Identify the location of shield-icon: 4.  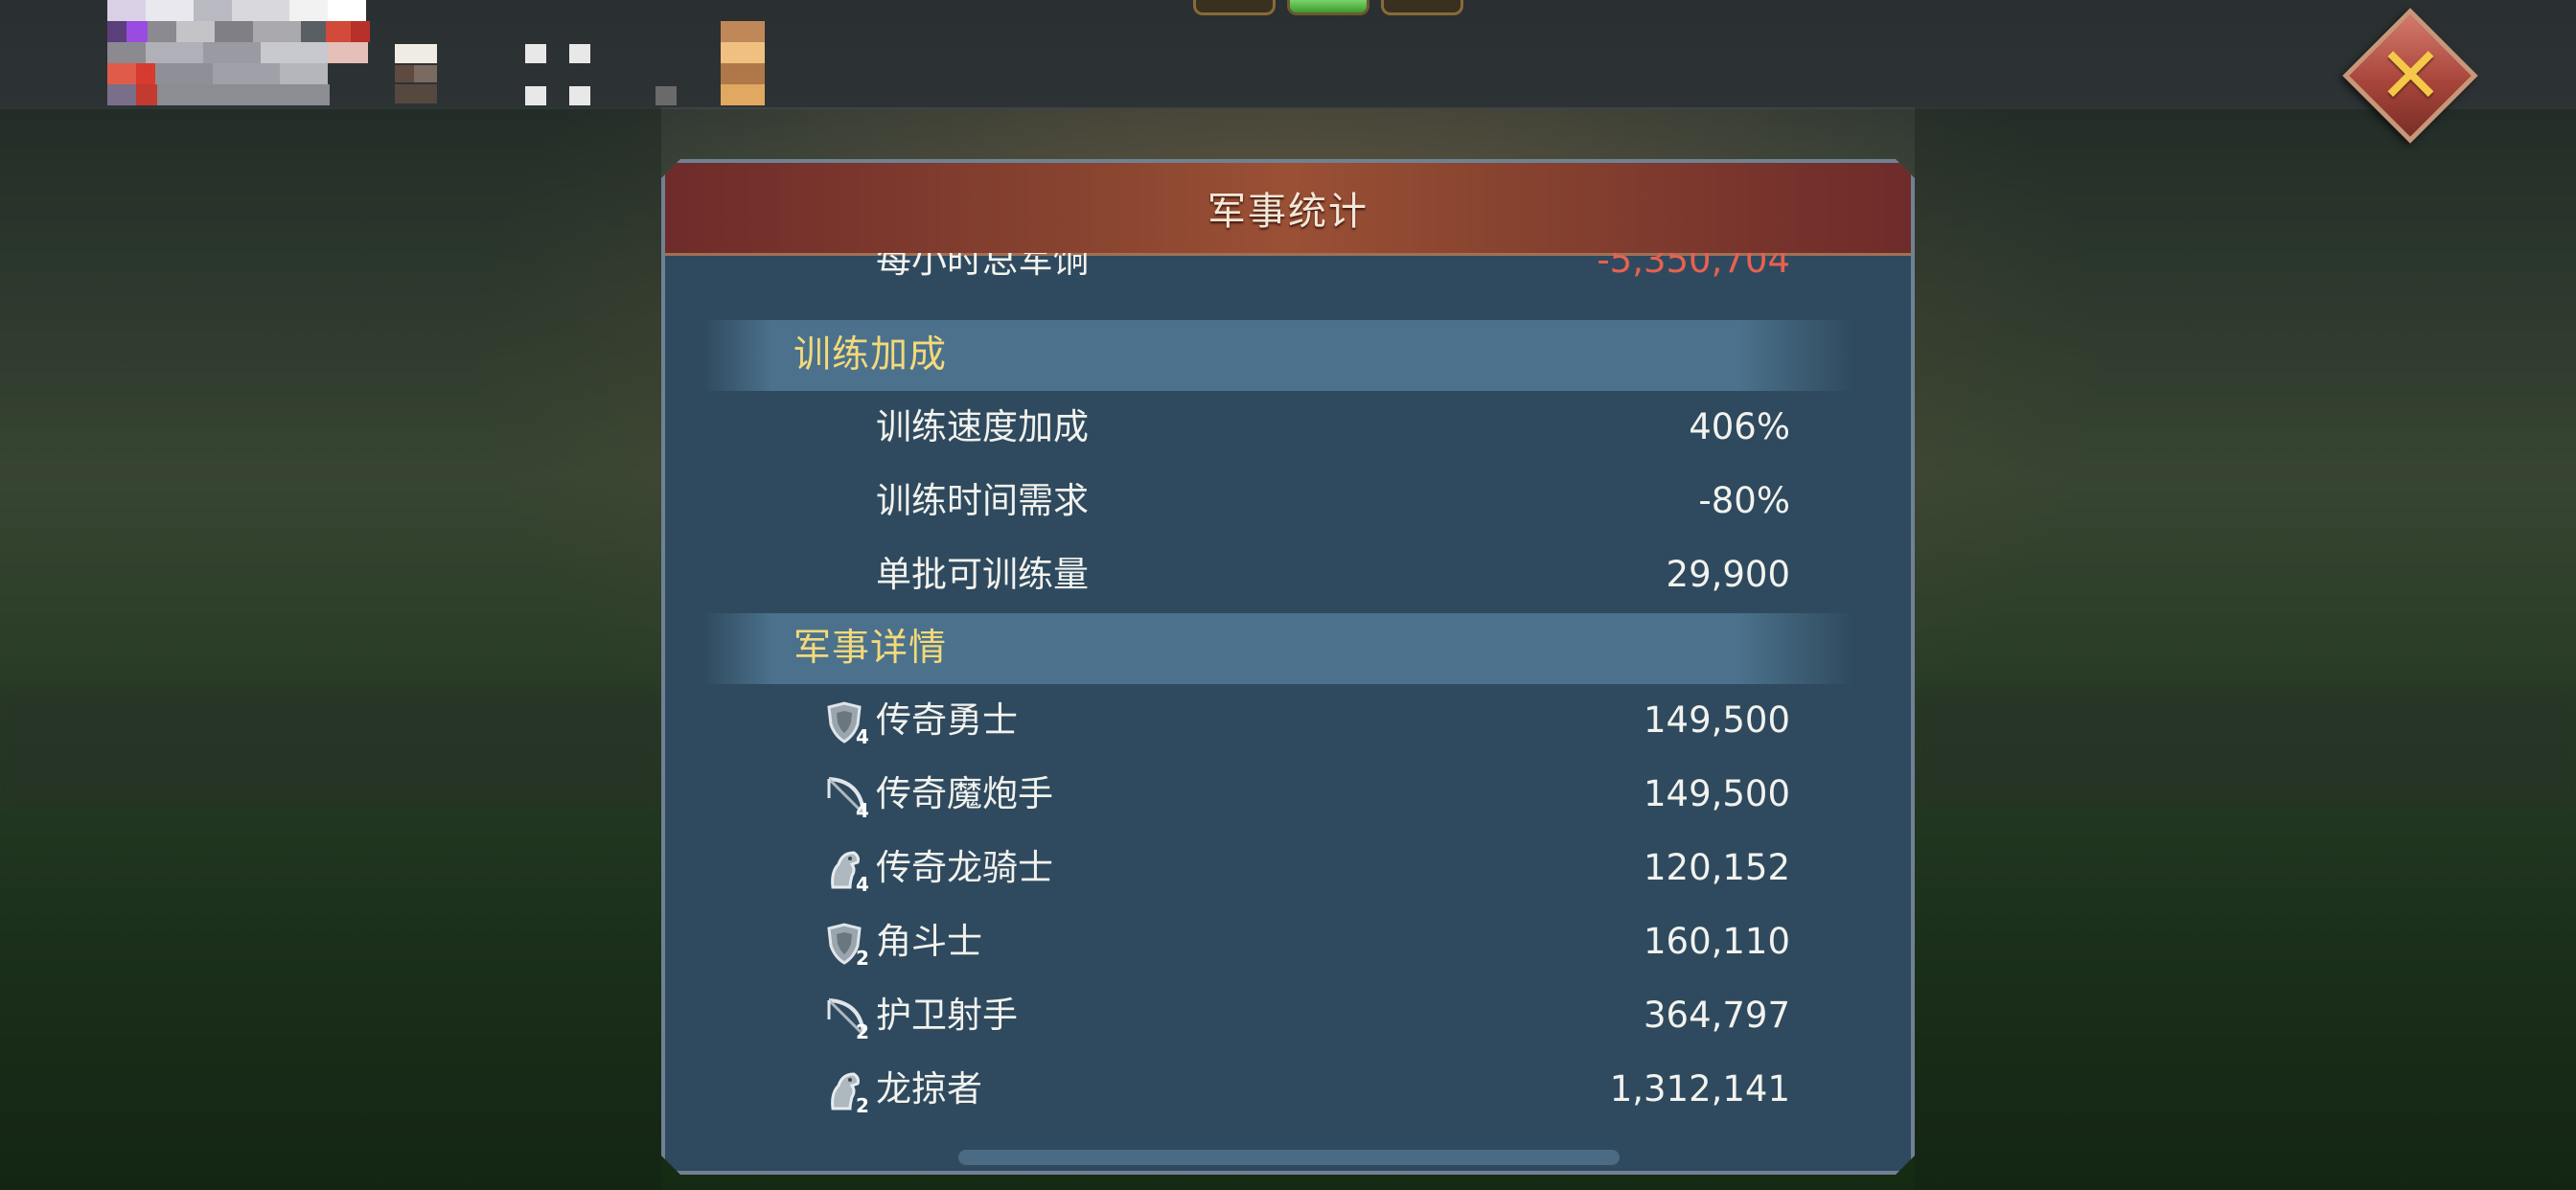
(848, 723).